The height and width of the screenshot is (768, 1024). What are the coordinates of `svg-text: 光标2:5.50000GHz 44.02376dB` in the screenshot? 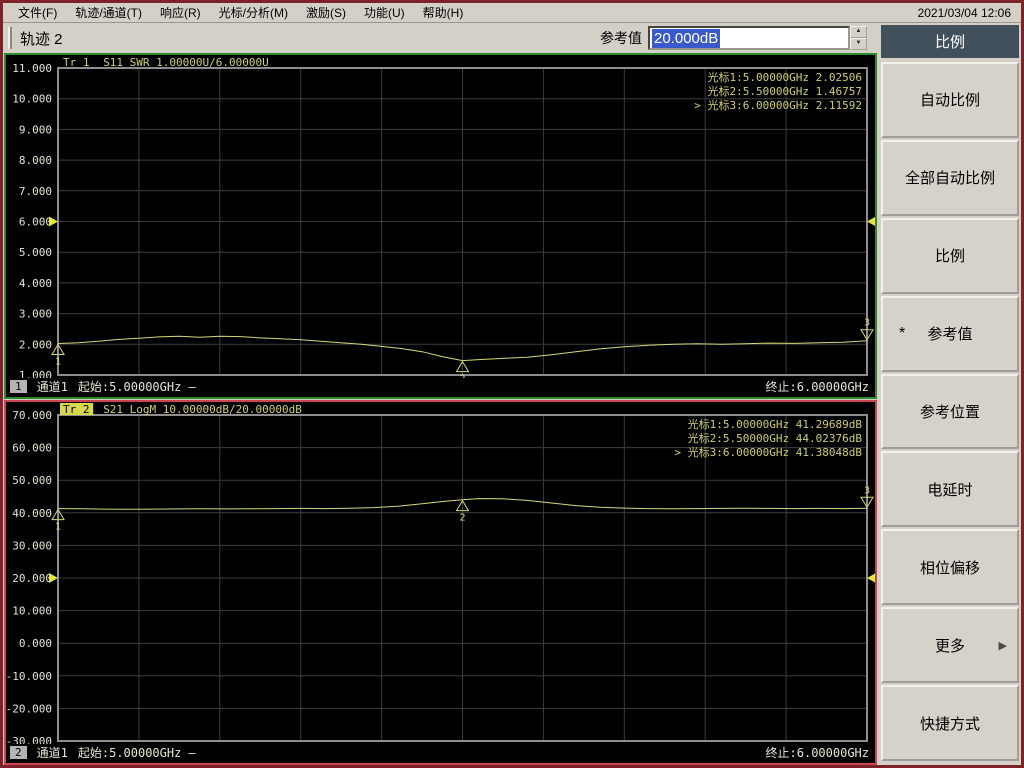 It's located at (775, 438).